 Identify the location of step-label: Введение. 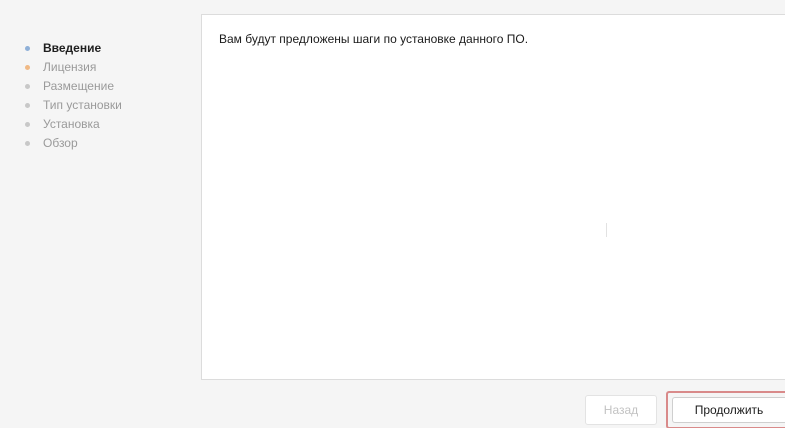
(72, 48).